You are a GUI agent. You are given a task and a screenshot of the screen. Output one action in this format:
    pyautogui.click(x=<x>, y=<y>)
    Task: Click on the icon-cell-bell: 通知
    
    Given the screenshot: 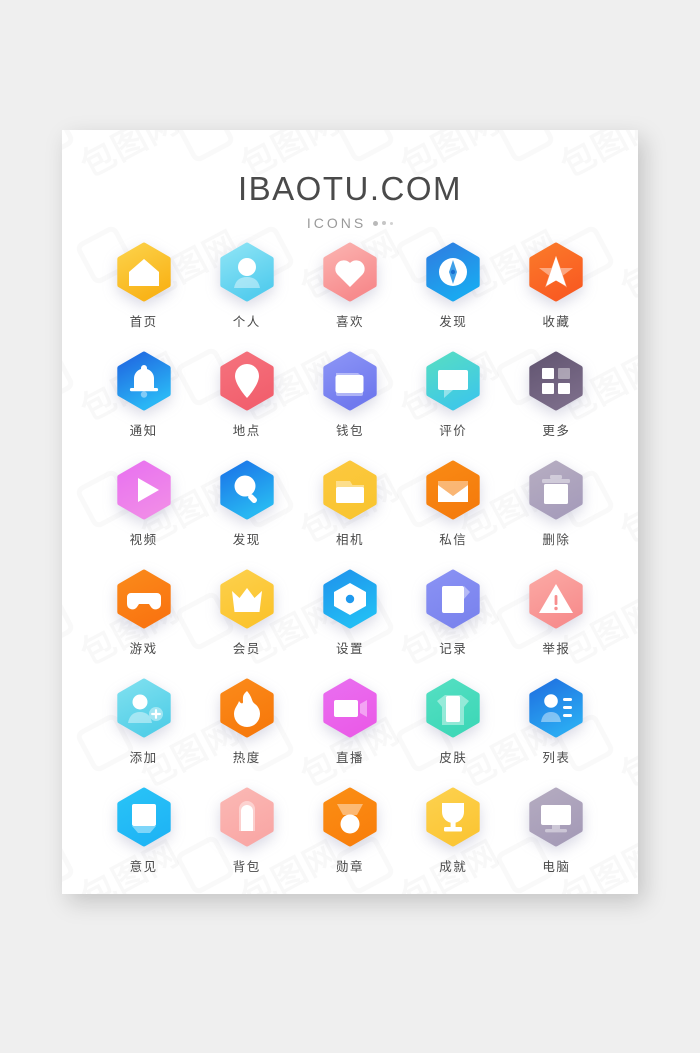 What is the action you would take?
    pyautogui.click(x=143, y=395)
    